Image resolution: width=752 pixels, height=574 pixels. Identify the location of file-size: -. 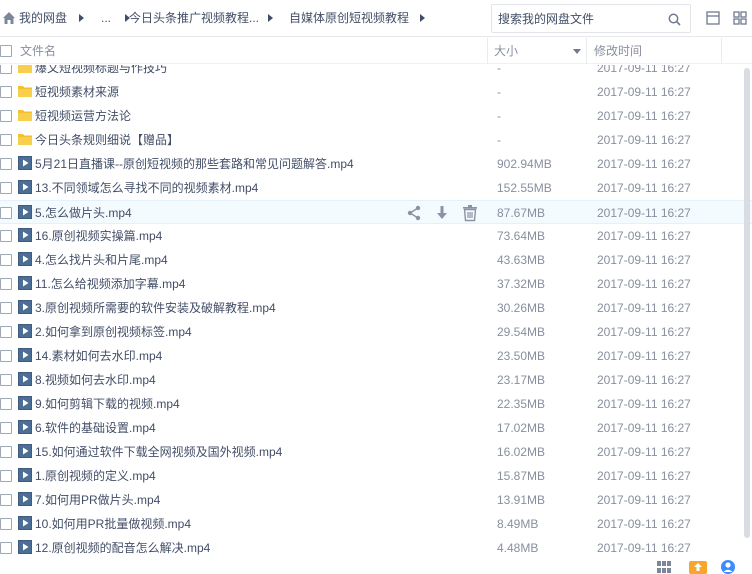
(499, 116).